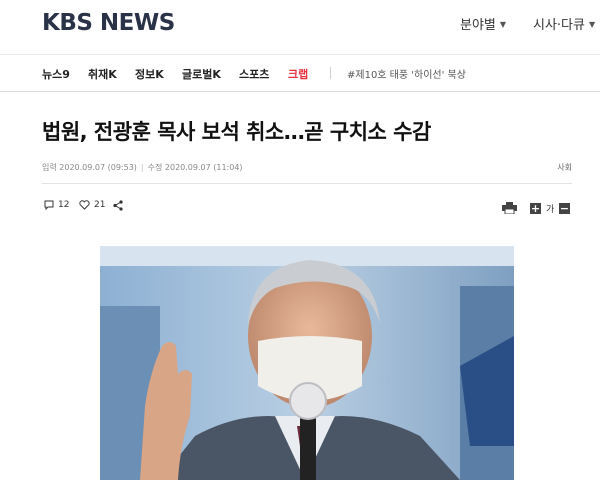 The image size is (600, 499). What do you see at coordinates (307, 183) in the screenshot?
I see `header-divider` at bounding box center [307, 183].